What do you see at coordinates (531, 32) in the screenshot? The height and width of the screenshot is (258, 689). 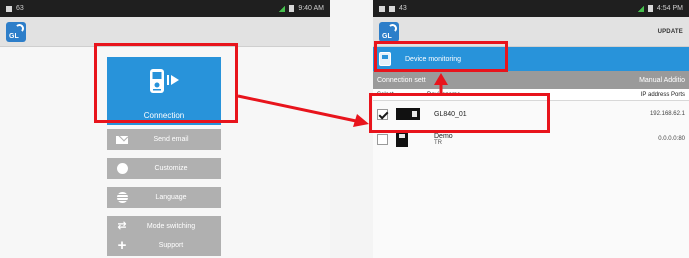 I see `app-bar: GL UPDATE` at bounding box center [531, 32].